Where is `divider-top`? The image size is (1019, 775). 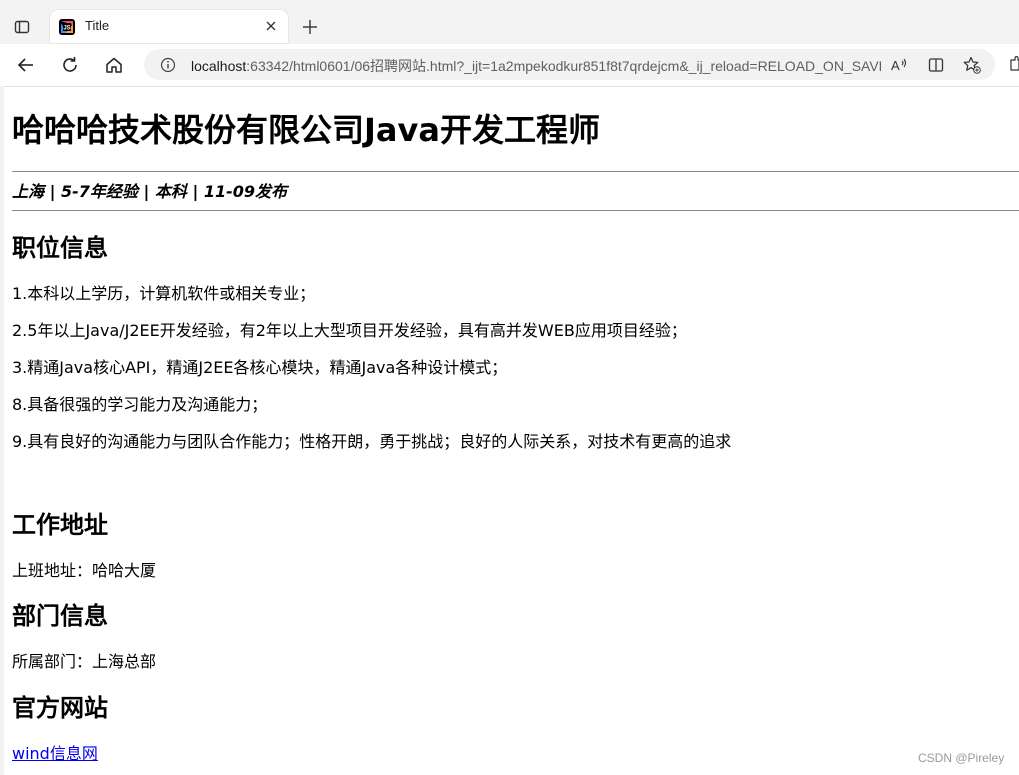
divider-top is located at coordinates (515, 171).